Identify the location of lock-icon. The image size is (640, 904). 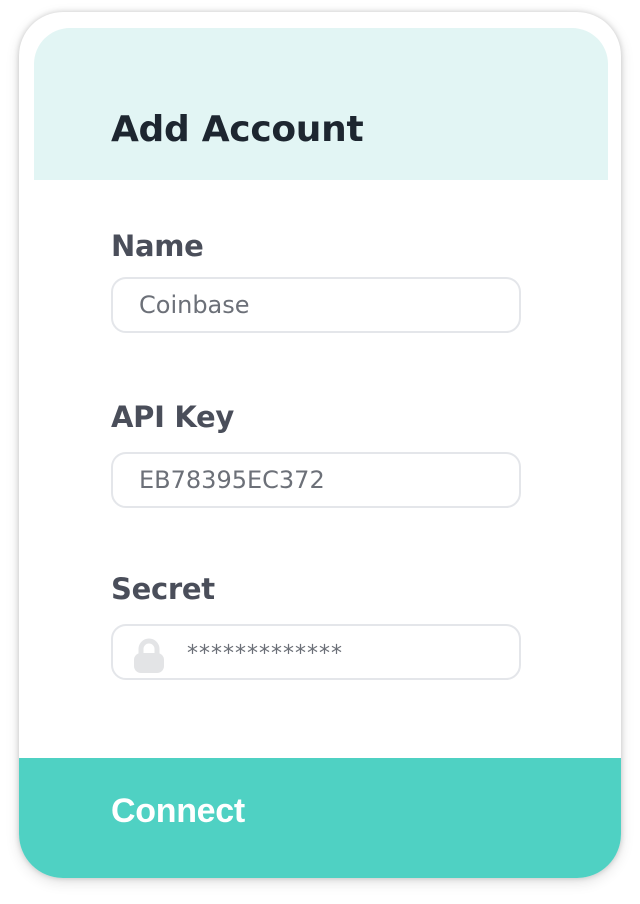
(149, 656).